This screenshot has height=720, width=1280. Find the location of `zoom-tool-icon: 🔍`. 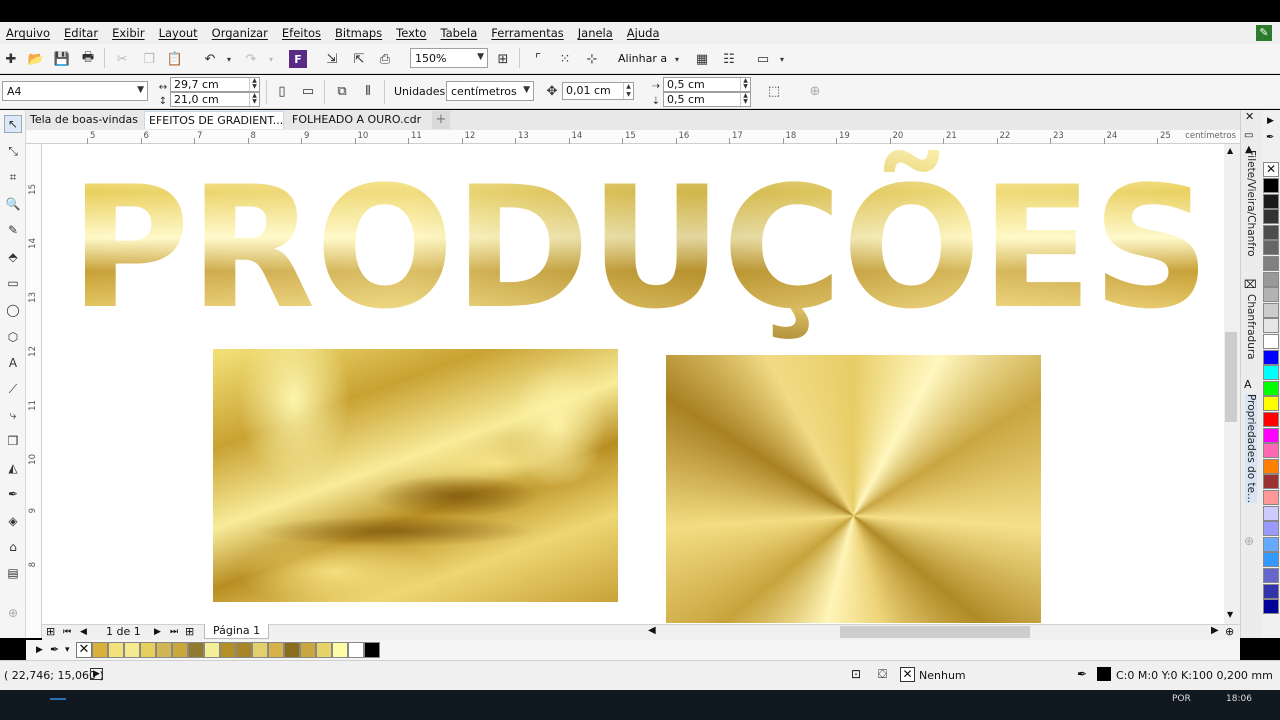

zoom-tool-icon: 🔍 is located at coordinates (13, 204).